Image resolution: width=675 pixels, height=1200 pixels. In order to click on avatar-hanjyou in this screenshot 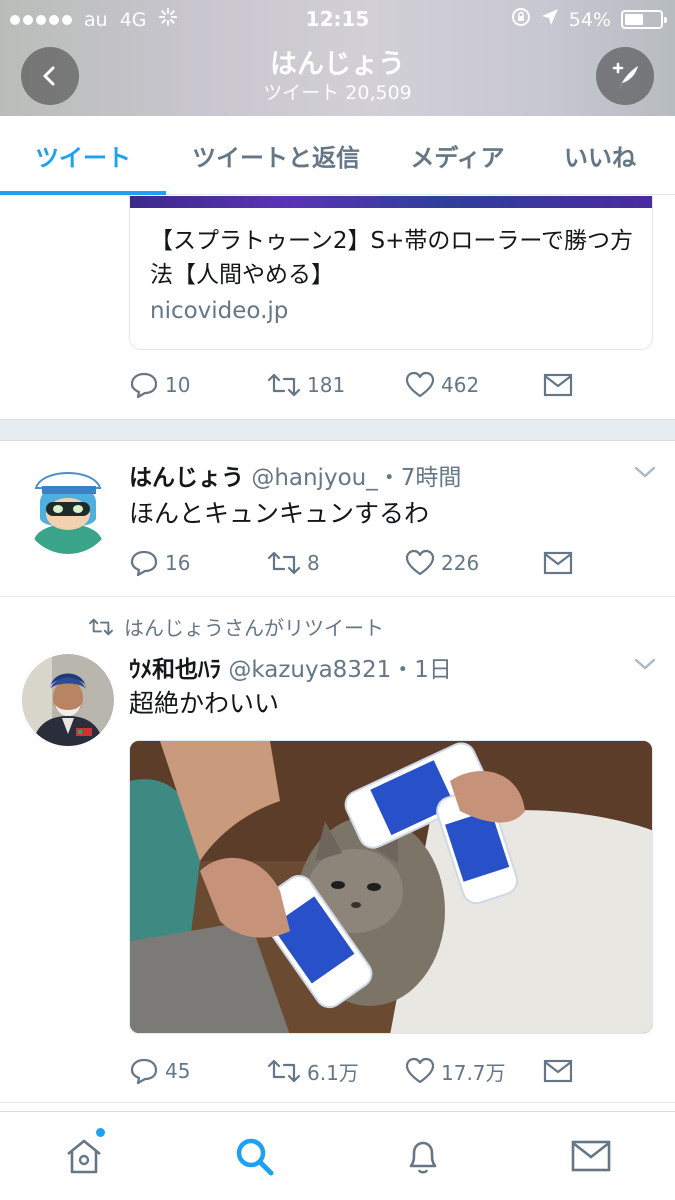, I will do `click(68, 508)`.